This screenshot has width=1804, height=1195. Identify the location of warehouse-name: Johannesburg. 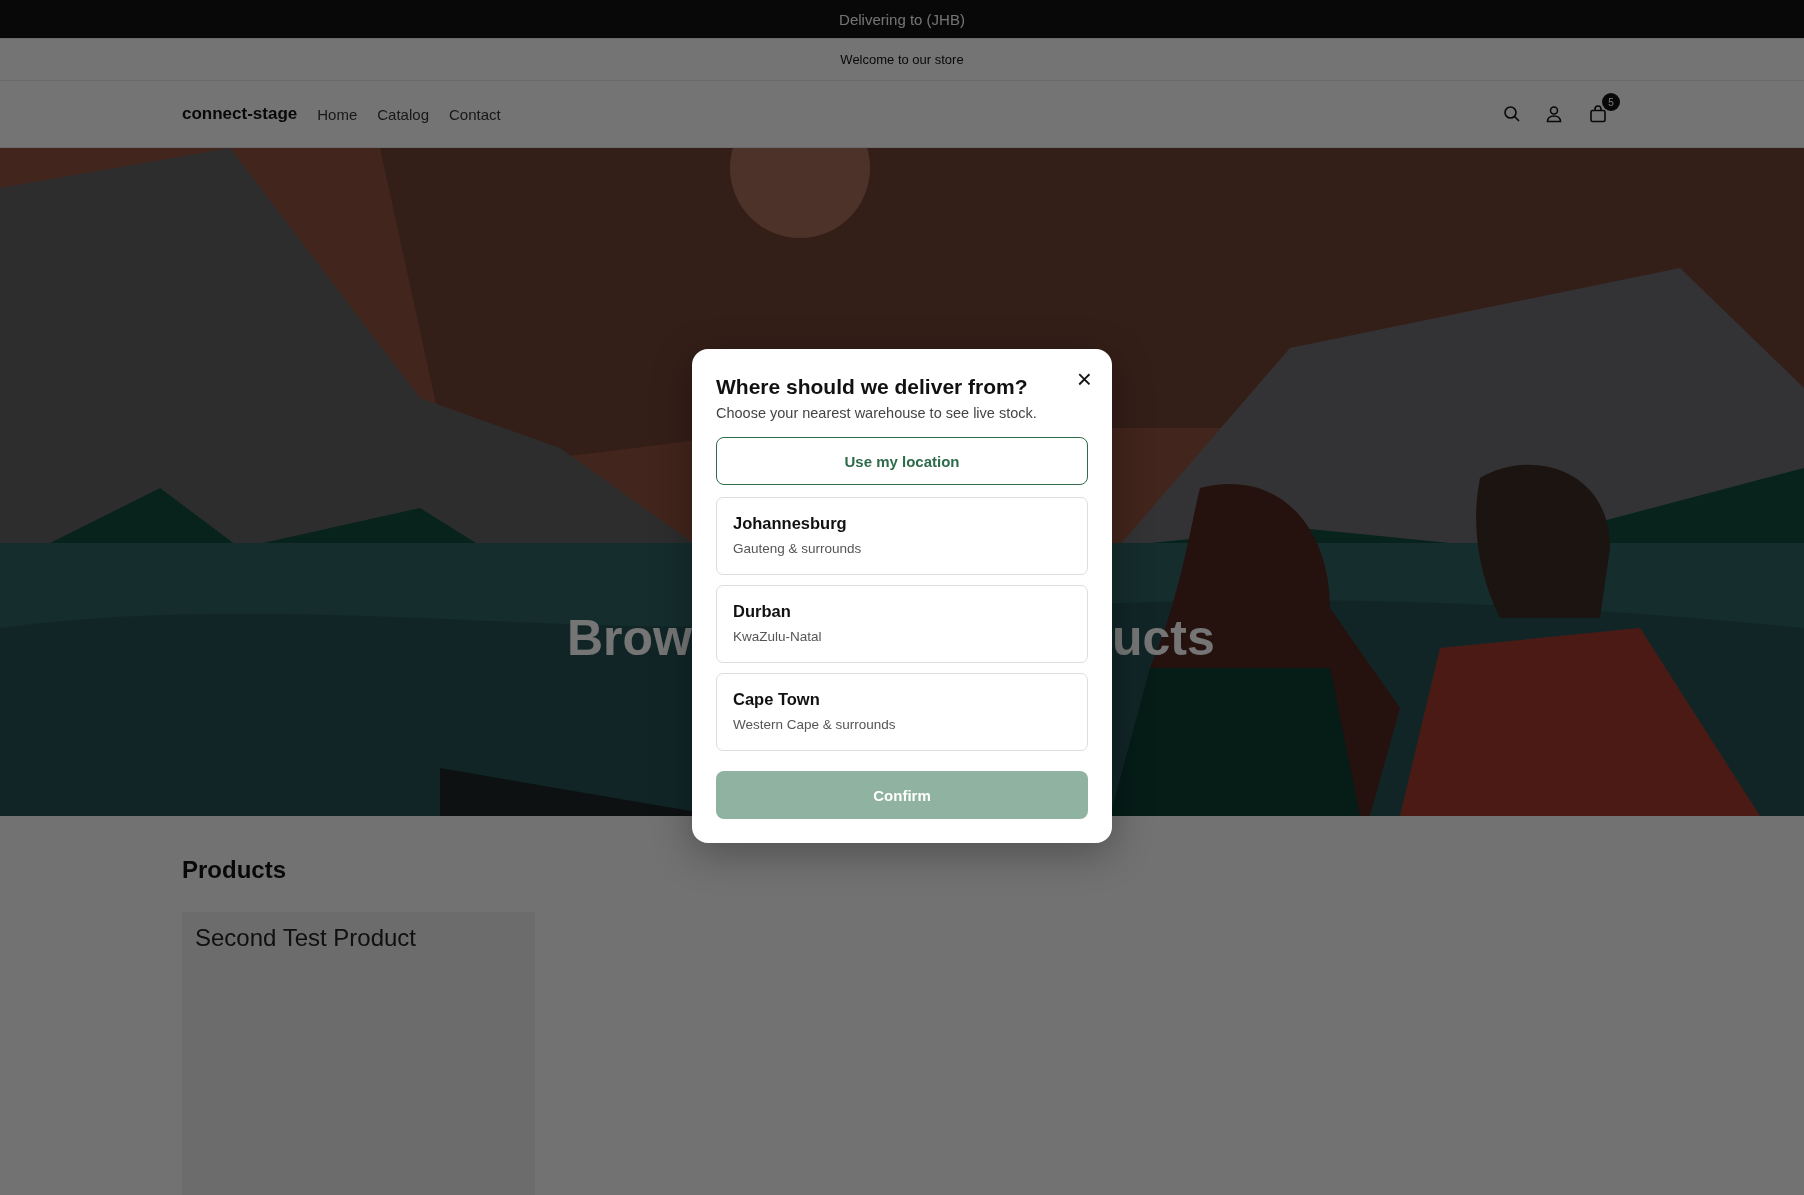
(790, 523).